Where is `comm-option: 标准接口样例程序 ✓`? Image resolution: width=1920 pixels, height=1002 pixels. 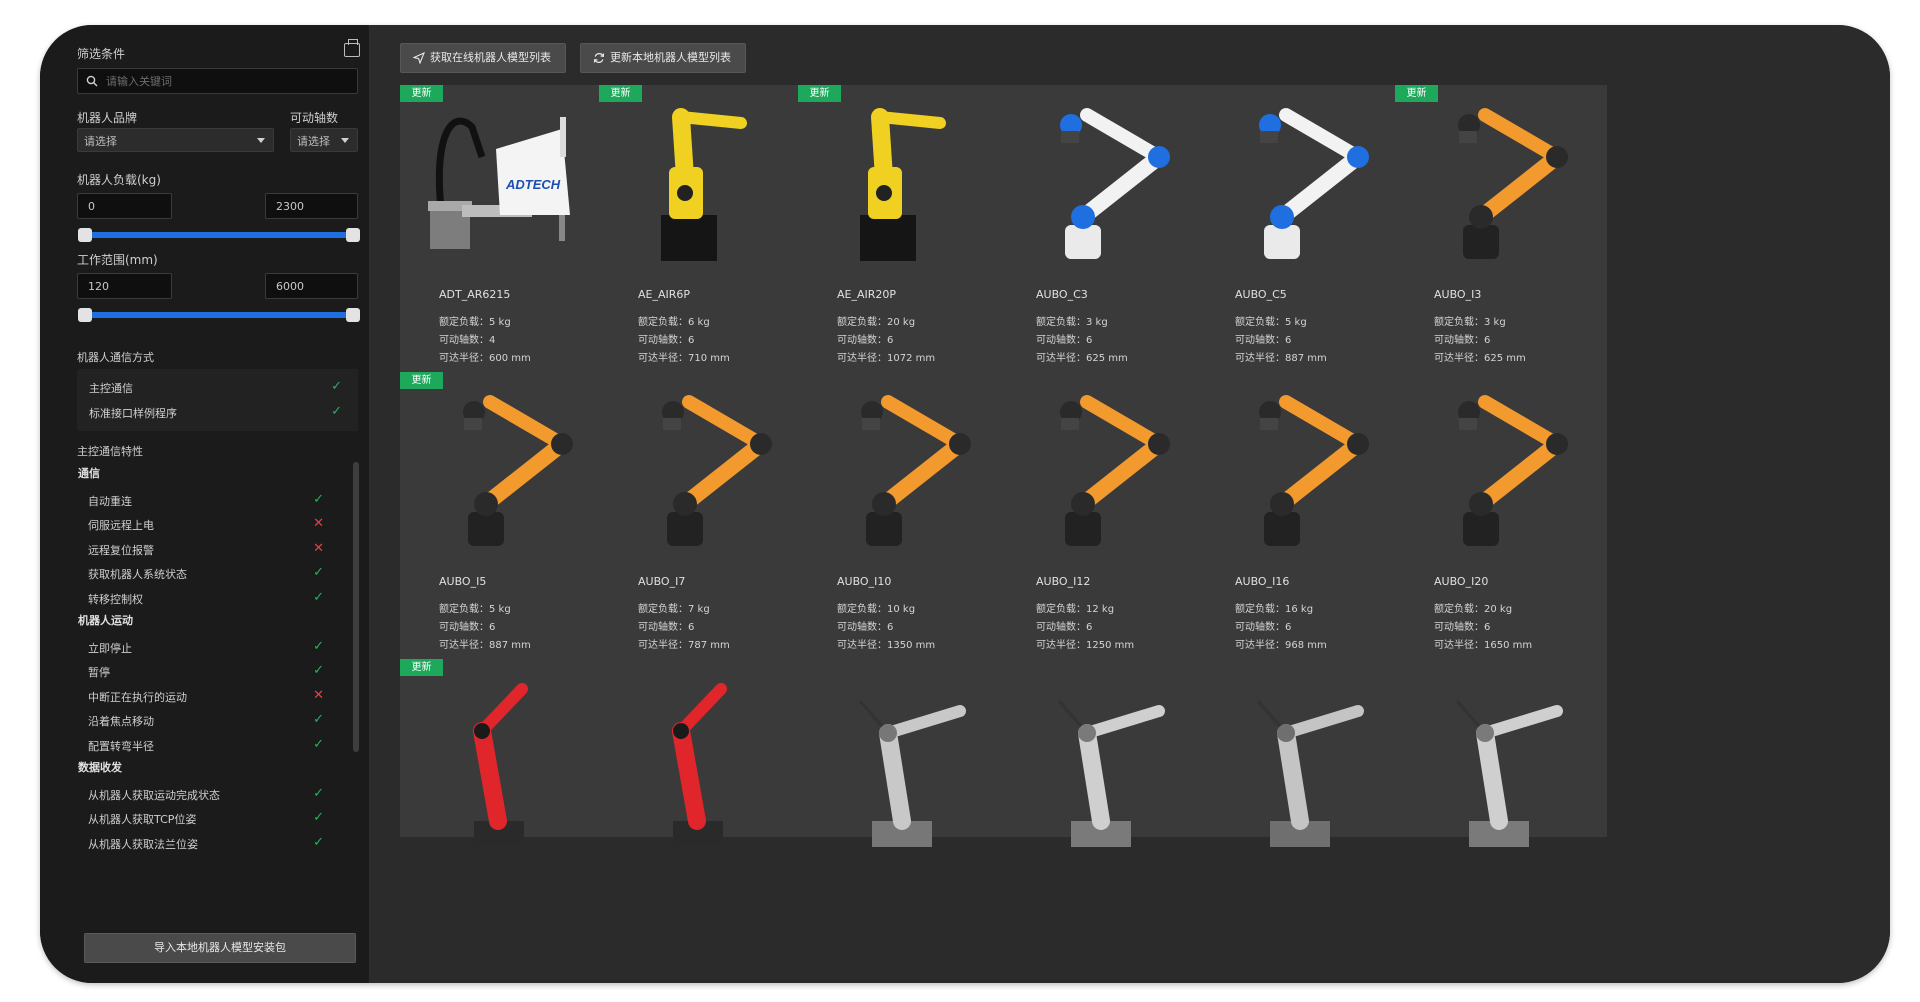 comm-option: 标准接口样例程序 ✓ is located at coordinates (217, 412).